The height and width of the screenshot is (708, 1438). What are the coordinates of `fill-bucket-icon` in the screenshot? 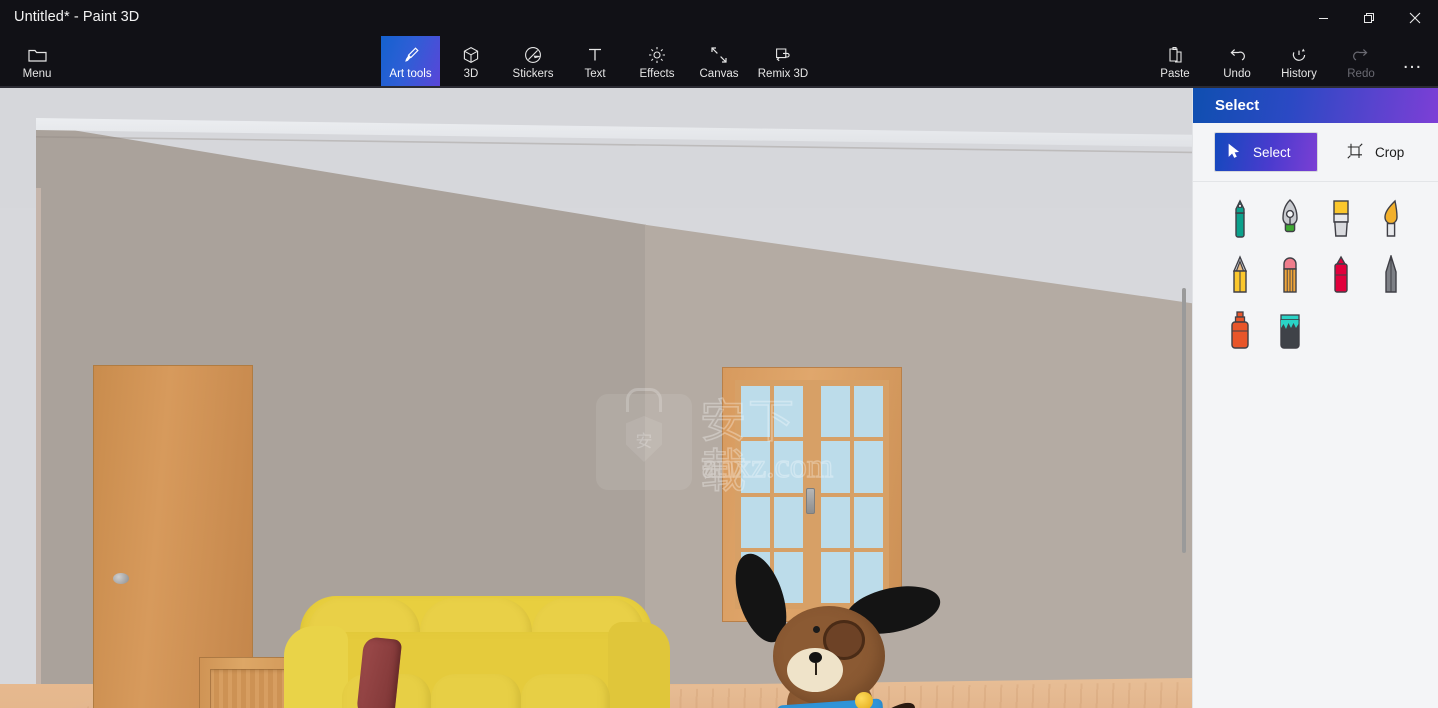 It's located at (1290, 333).